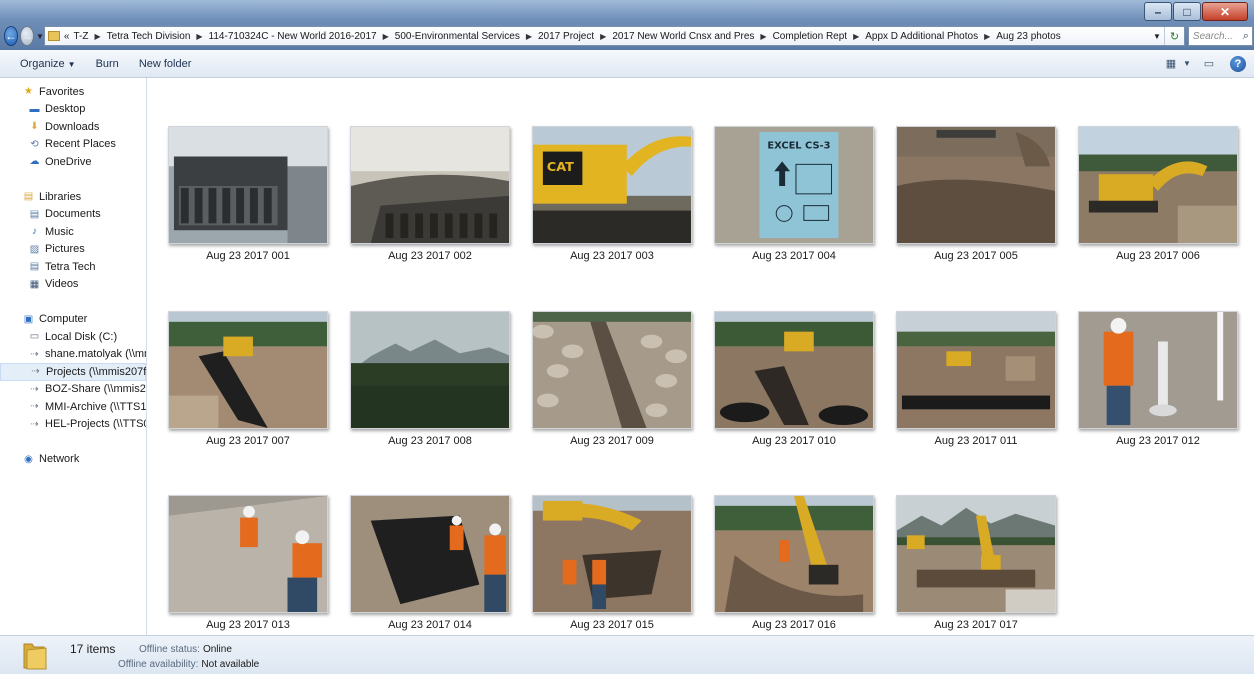  Describe the element at coordinates (794, 625) in the screenshot. I see `file-name: Aug 23 2017 016` at that location.